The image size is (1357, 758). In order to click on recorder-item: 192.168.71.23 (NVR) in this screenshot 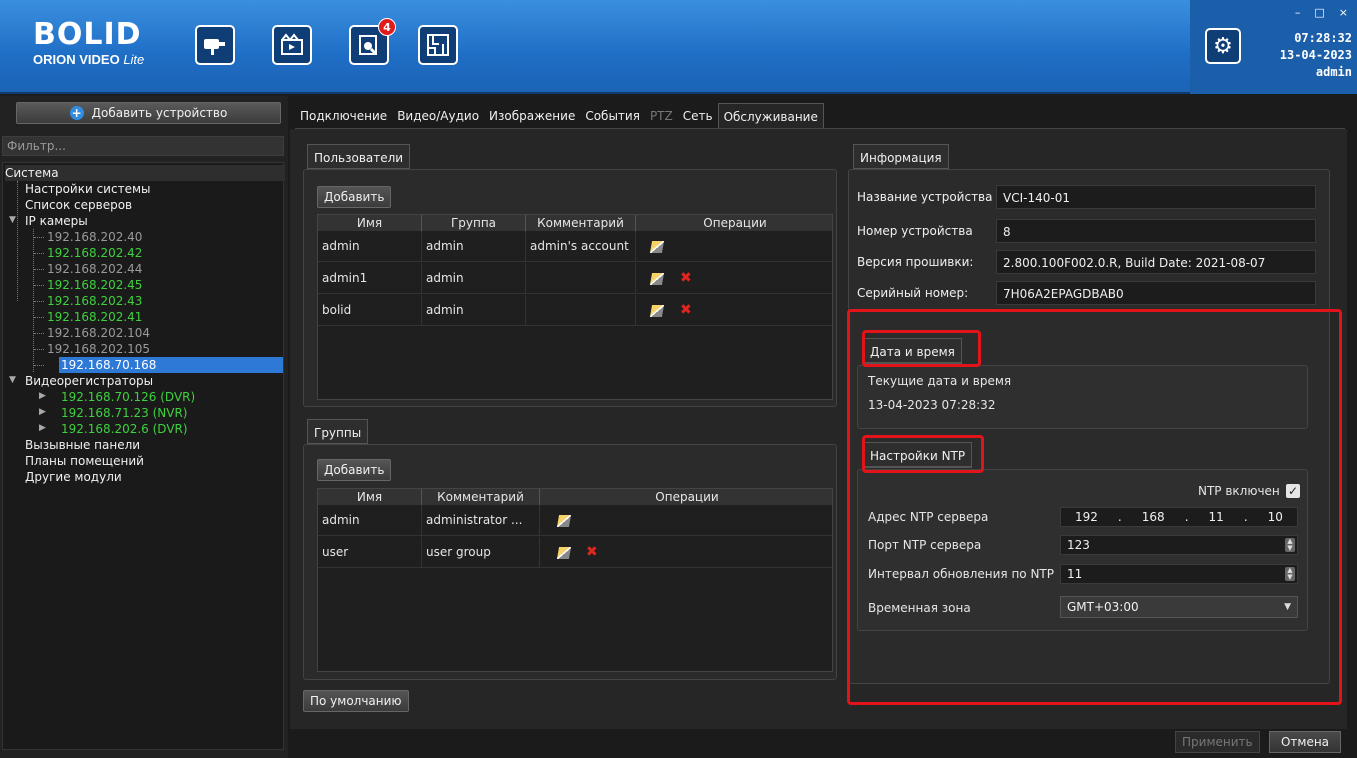, I will do `click(124, 413)`.